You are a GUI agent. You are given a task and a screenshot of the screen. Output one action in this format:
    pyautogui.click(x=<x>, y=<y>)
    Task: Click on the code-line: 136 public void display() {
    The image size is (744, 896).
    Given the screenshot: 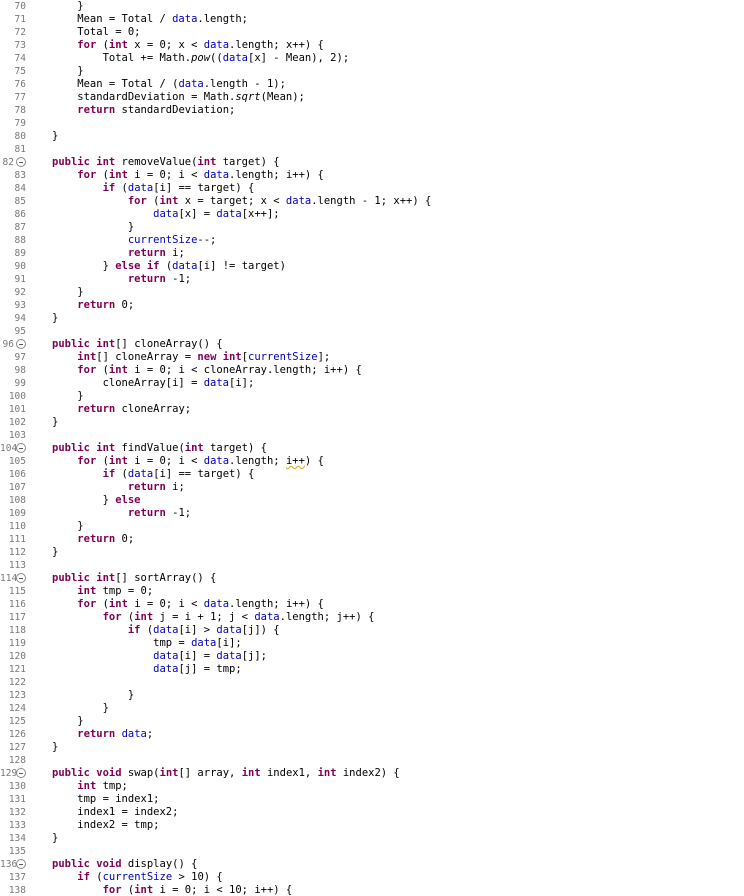 What is the action you would take?
    pyautogui.click(x=372, y=864)
    